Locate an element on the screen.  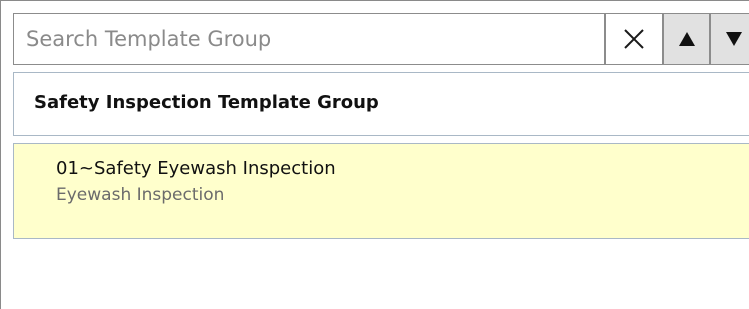
group-title: Safety Inspection Template Group is located at coordinates (206, 102).